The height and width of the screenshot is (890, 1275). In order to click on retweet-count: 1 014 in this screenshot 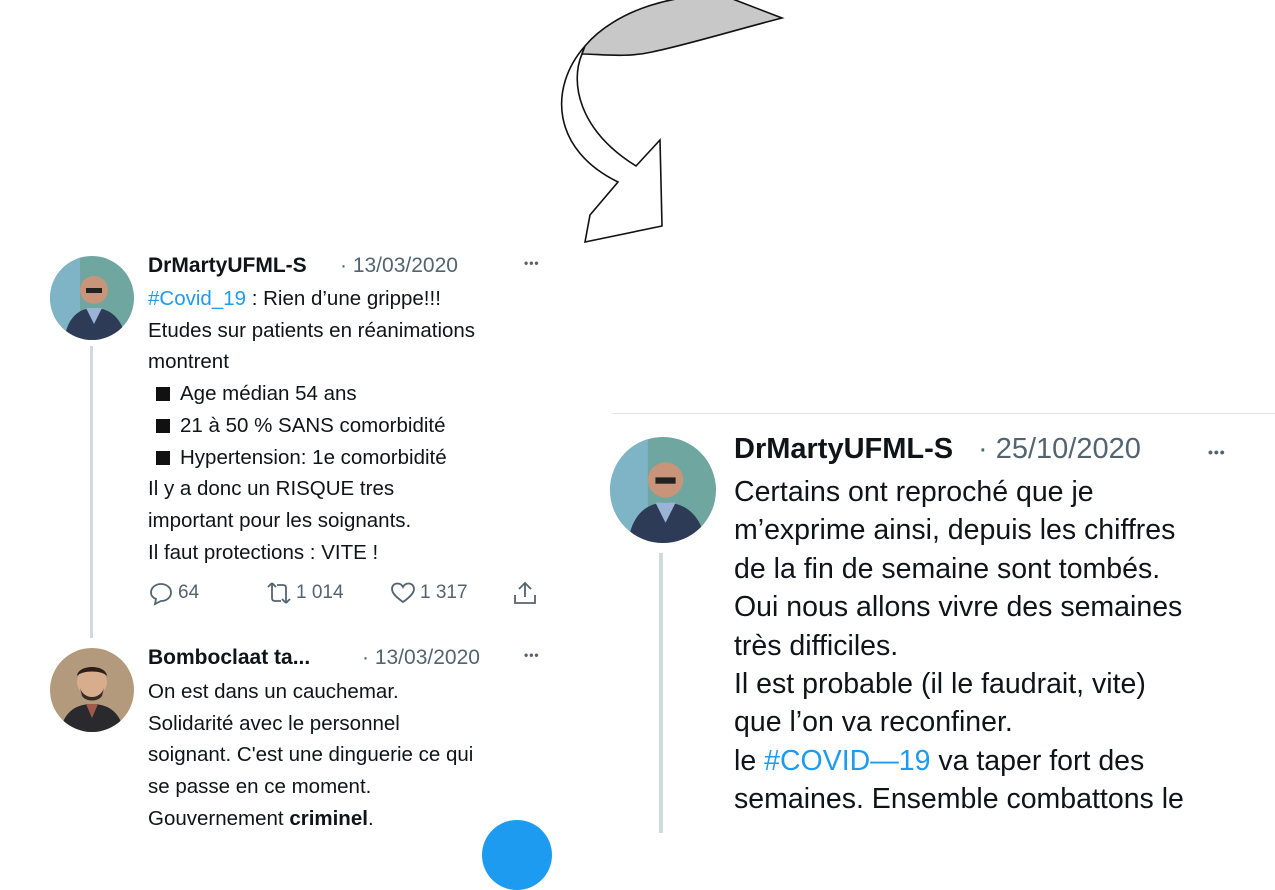, I will do `click(320, 592)`.